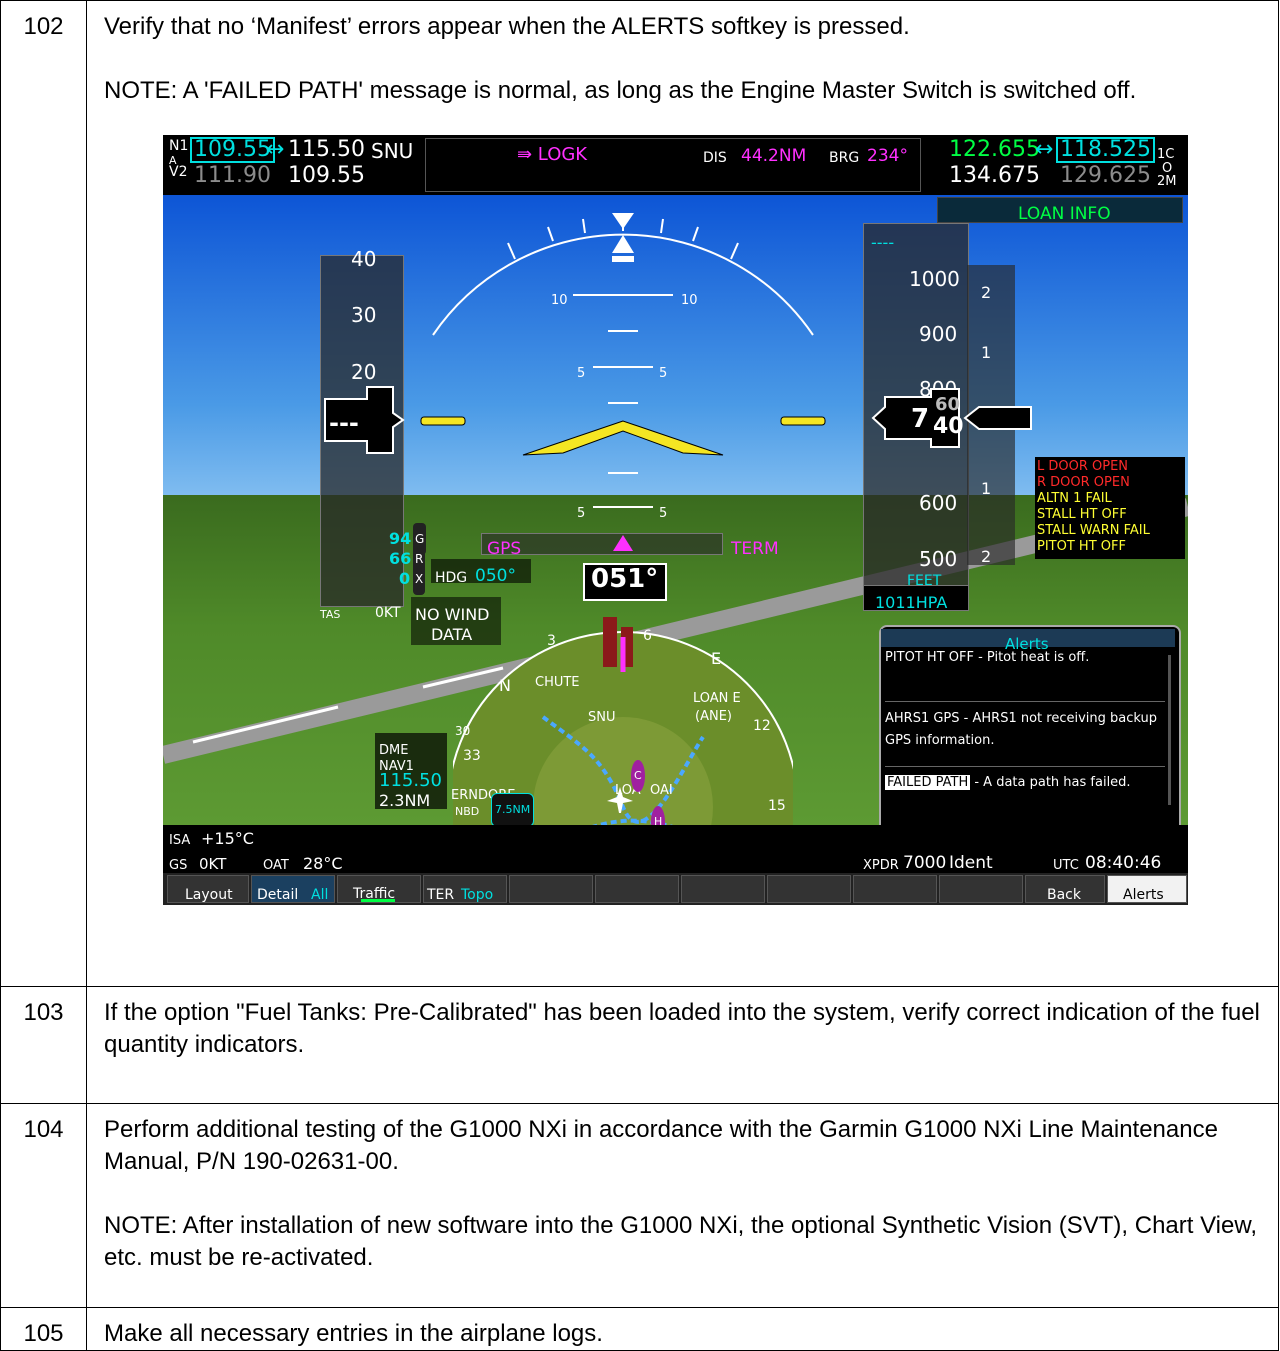  What do you see at coordinates (762, 726) in the screenshot?
I see `compass-12: 12` at bounding box center [762, 726].